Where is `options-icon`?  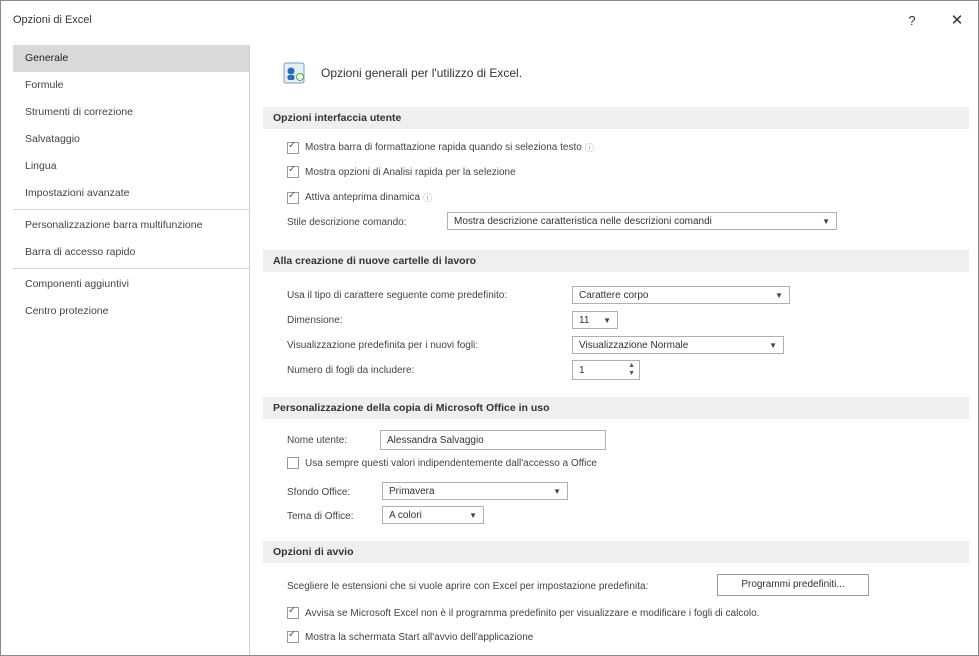
options-icon is located at coordinates (294, 73).